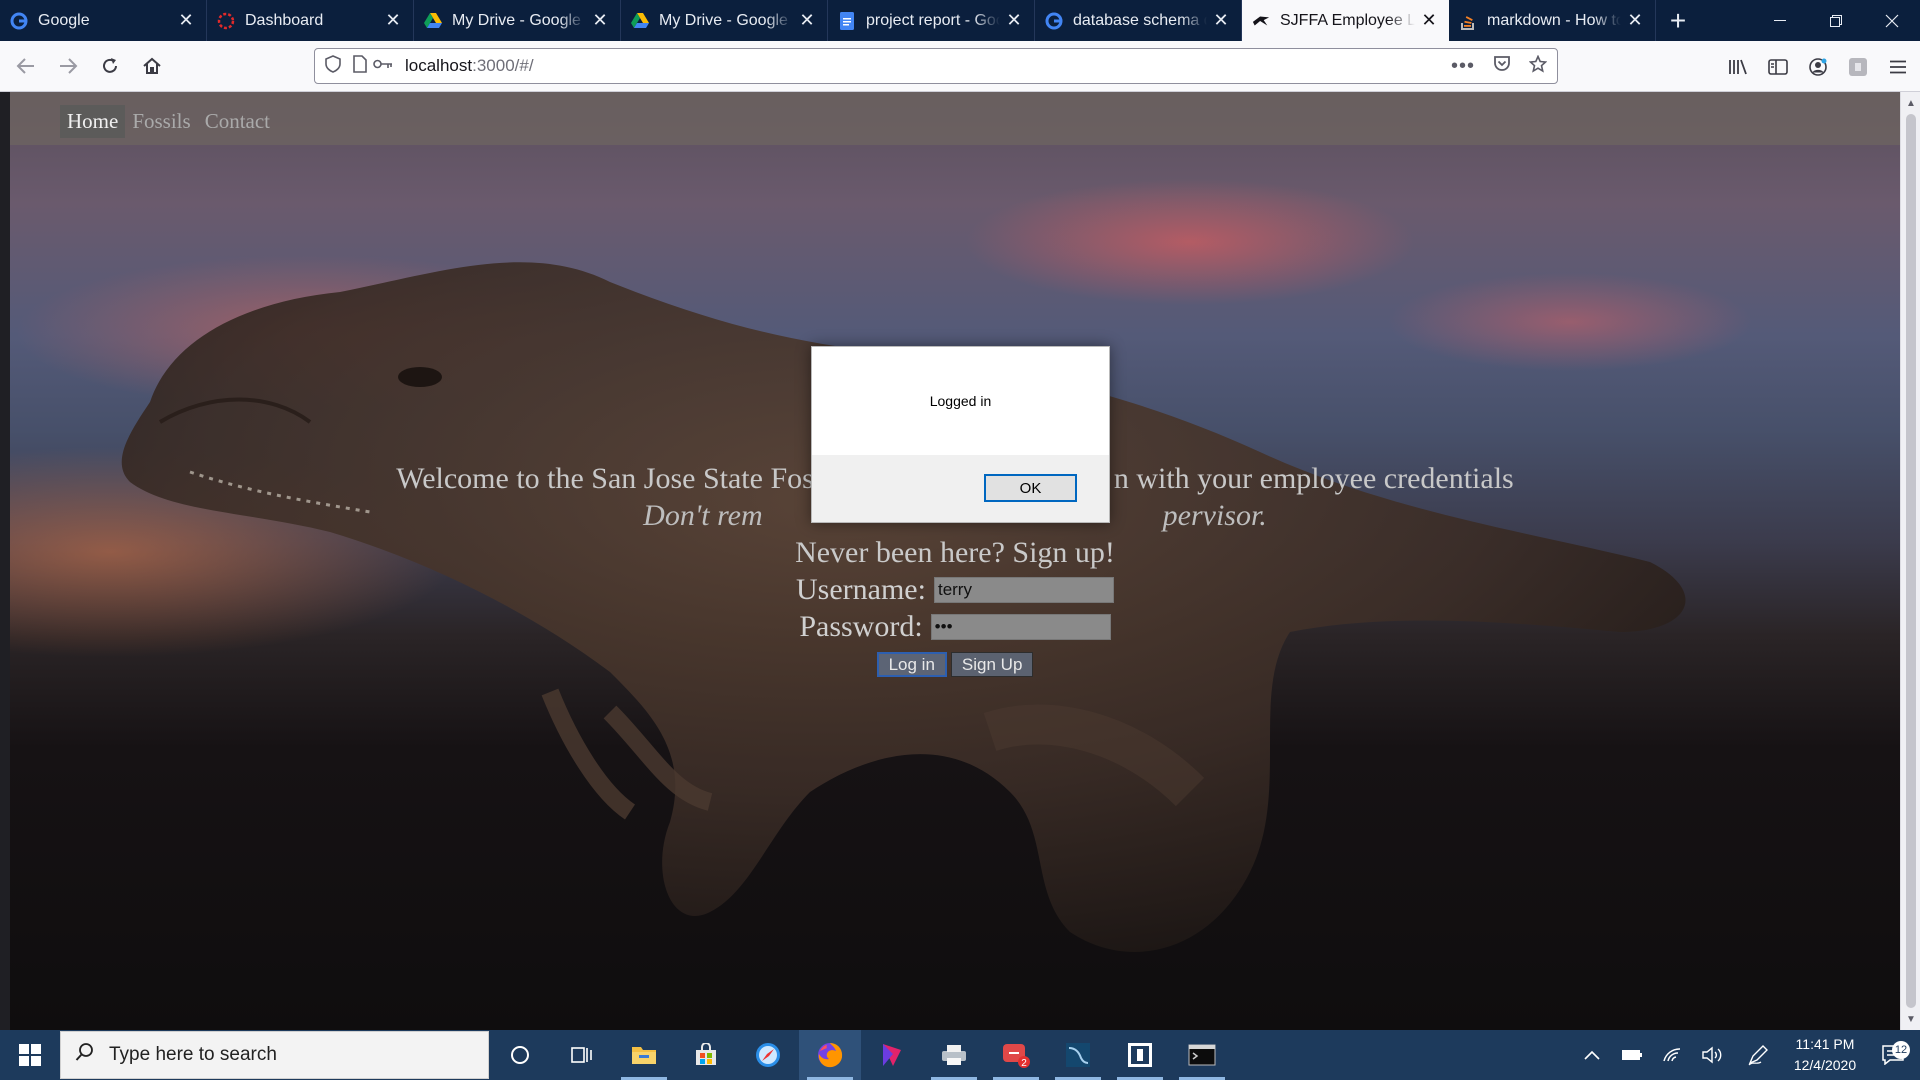  What do you see at coordinates (706, 1055) in the screenshot?
I see `microsoft-store-icon` at bounding box center [706, 1055].